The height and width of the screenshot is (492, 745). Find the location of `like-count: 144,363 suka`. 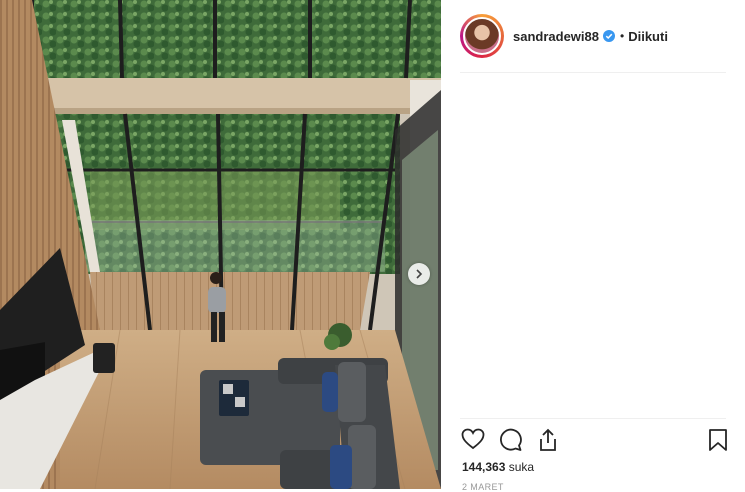

like-count: 144,363 suka is located at coordinates (498, 467).